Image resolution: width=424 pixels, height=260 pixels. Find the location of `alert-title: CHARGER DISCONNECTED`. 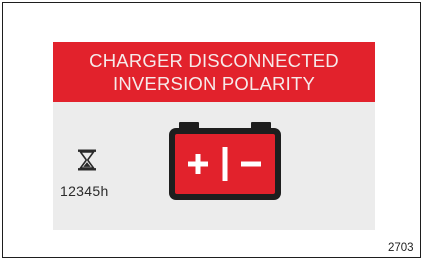

alert-title: CHARGER DISCONNECTED is located at coordinates (214, 60).